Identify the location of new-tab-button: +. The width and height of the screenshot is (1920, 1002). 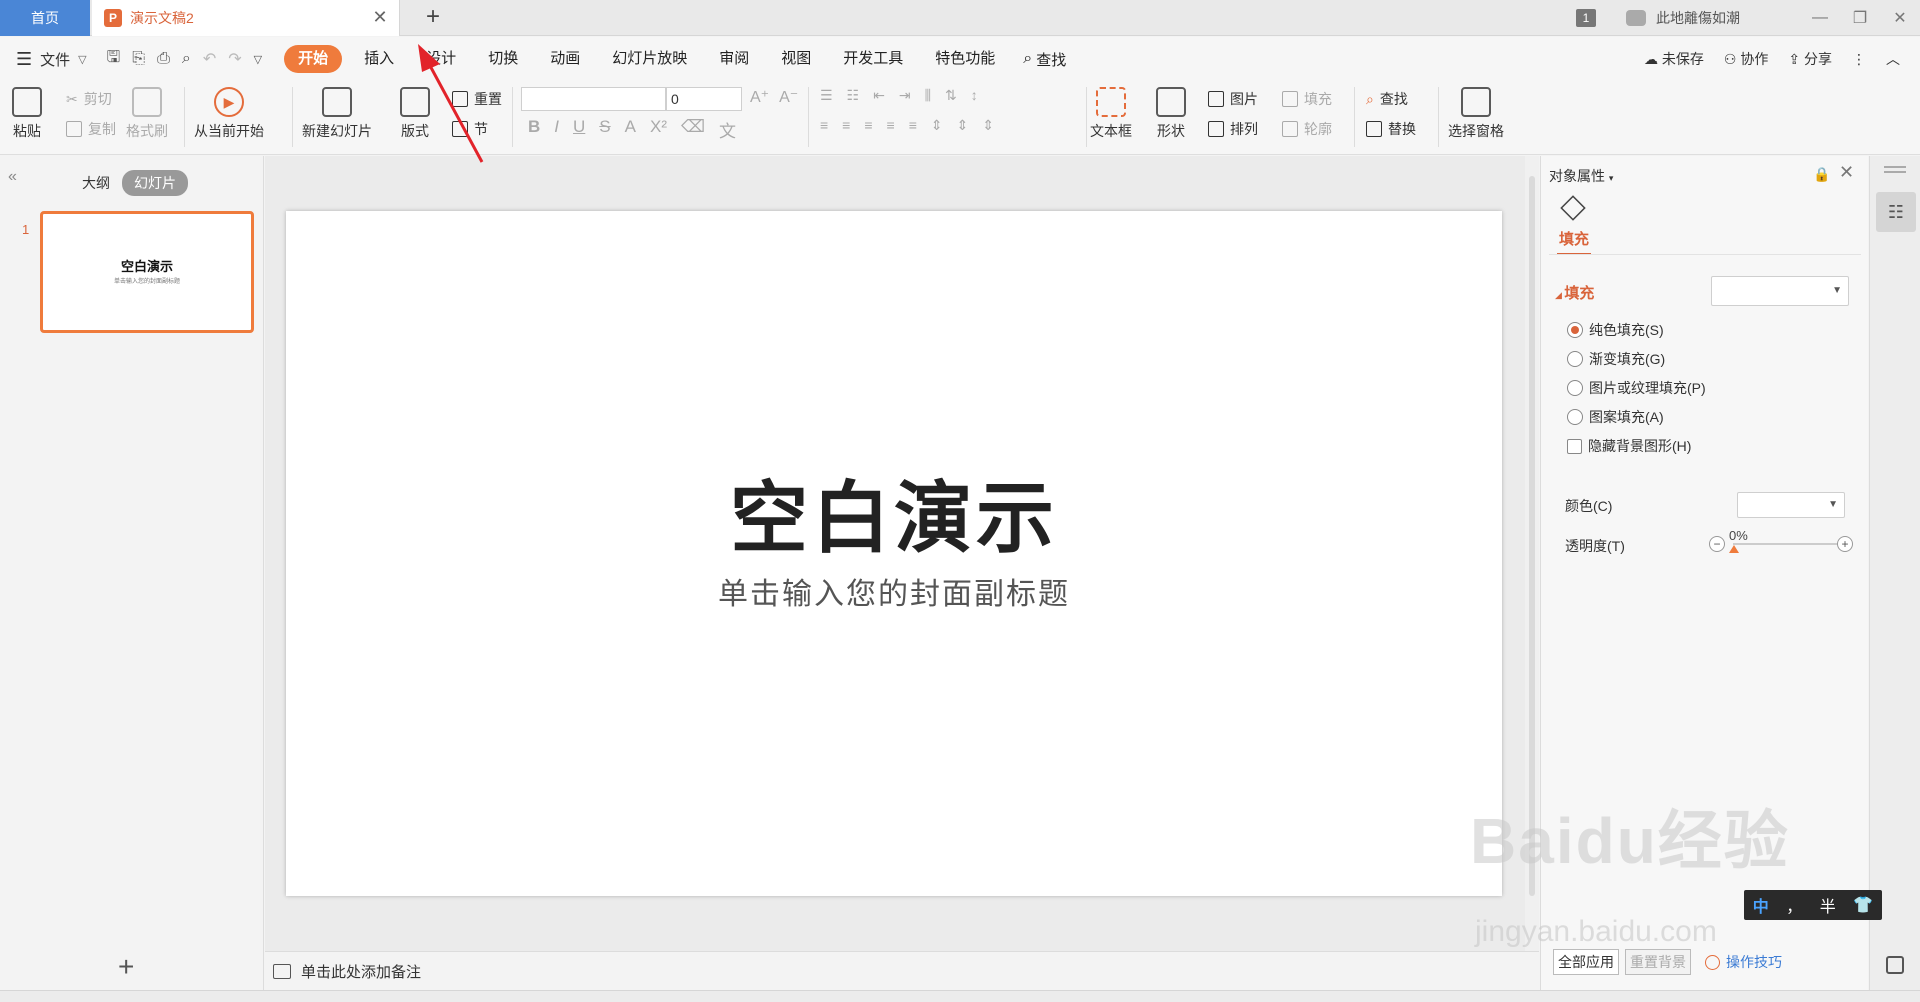
(433, 17).